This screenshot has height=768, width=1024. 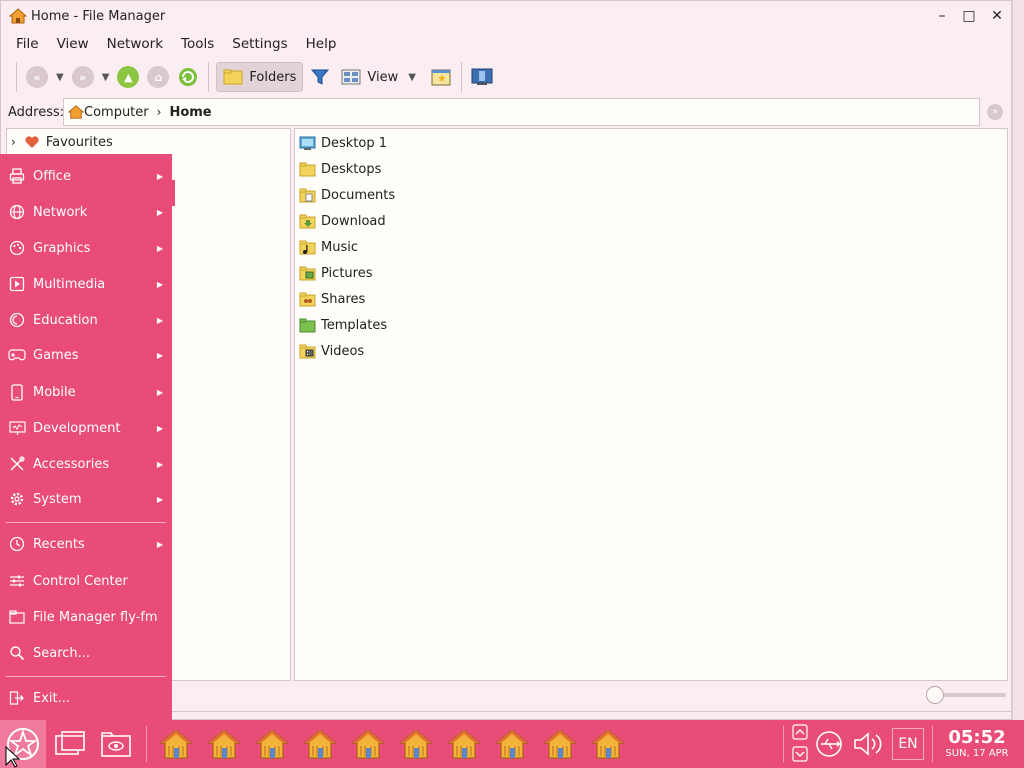 I want to click on folders-button: Folders, so click(x=260, y=77).